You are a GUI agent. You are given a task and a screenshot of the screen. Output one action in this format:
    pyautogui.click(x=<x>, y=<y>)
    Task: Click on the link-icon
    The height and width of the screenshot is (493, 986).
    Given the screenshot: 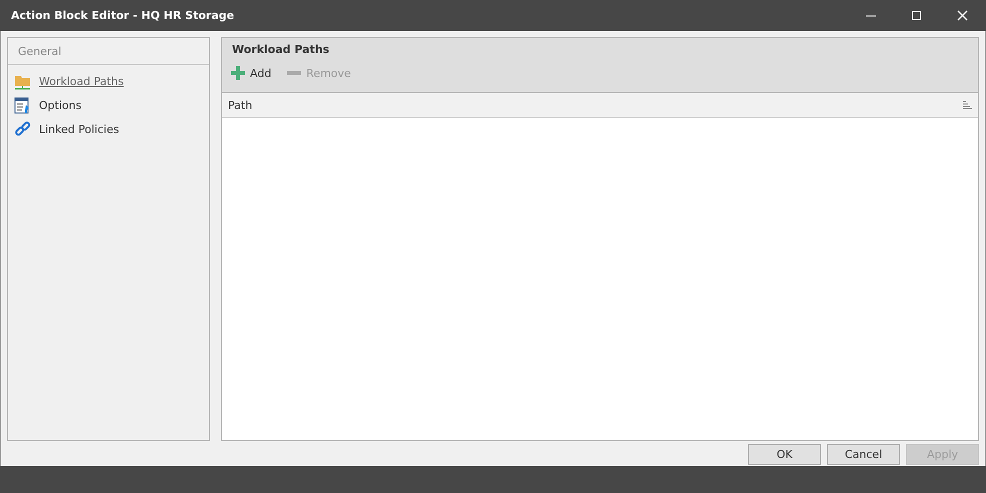 What is the action you would take?
    pyautogui.click(x=22, y=129)
    